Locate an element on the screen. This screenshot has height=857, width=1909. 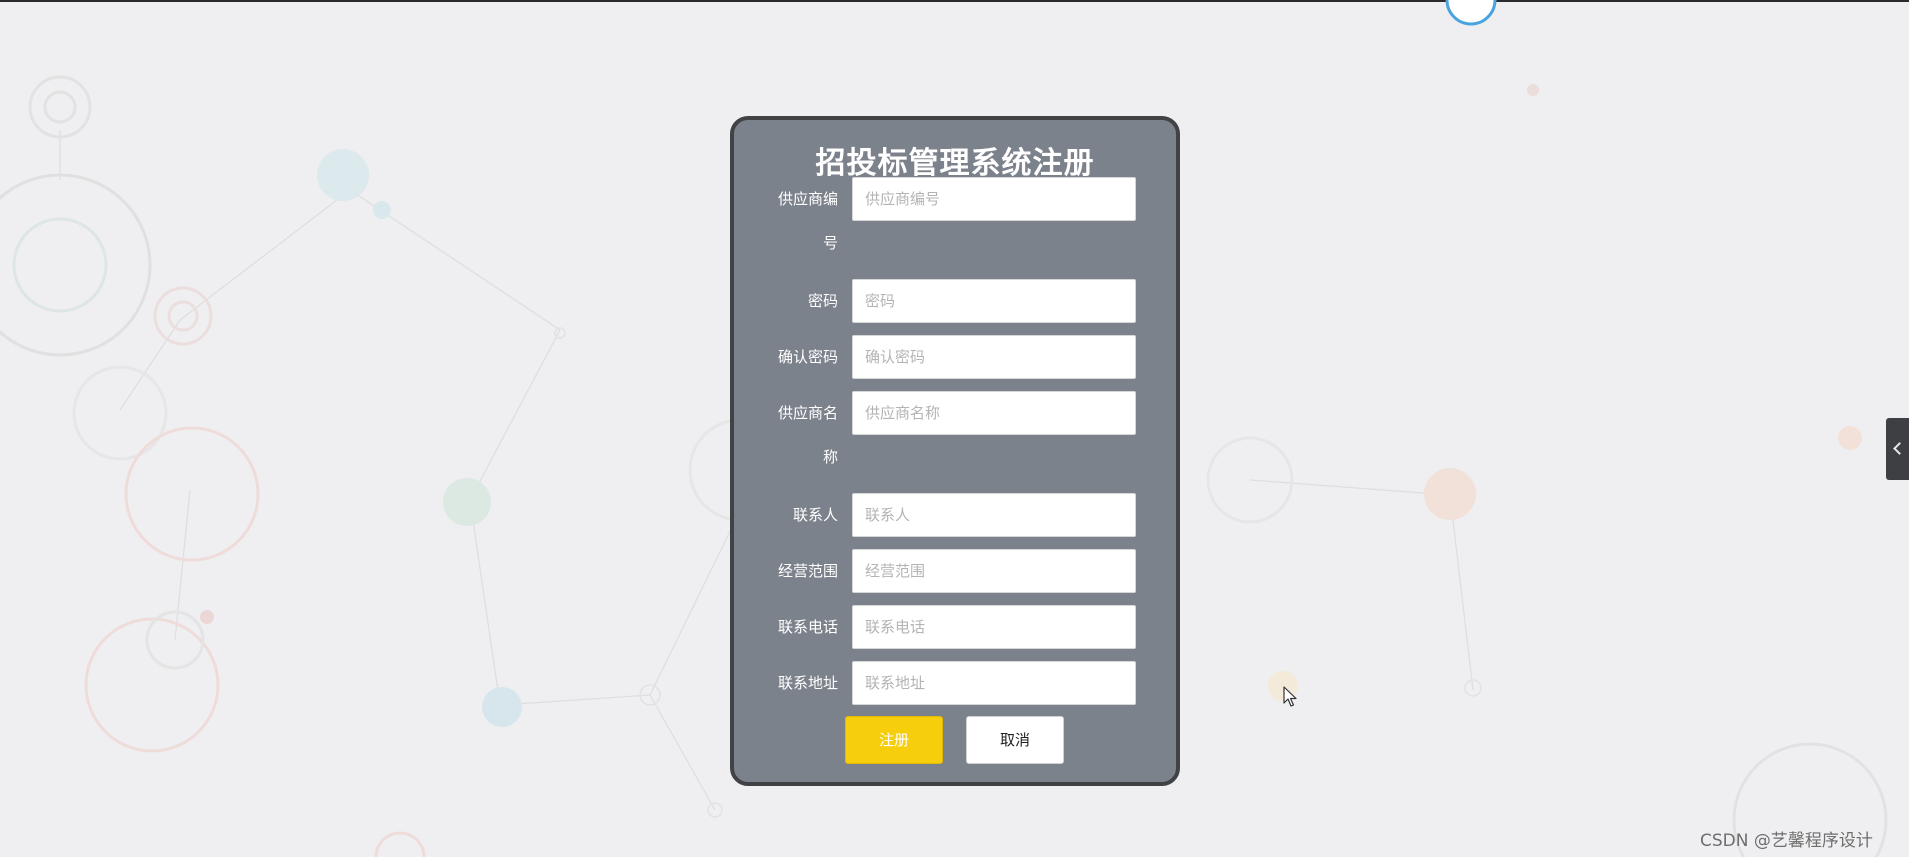
supplier-id-input is located at coordinates (994, 199).